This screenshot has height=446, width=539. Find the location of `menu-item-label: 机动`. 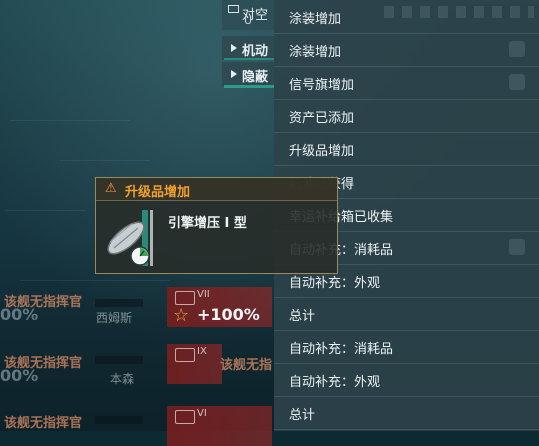

menu-item-label: 机动 is located at coordinates (255, 51).